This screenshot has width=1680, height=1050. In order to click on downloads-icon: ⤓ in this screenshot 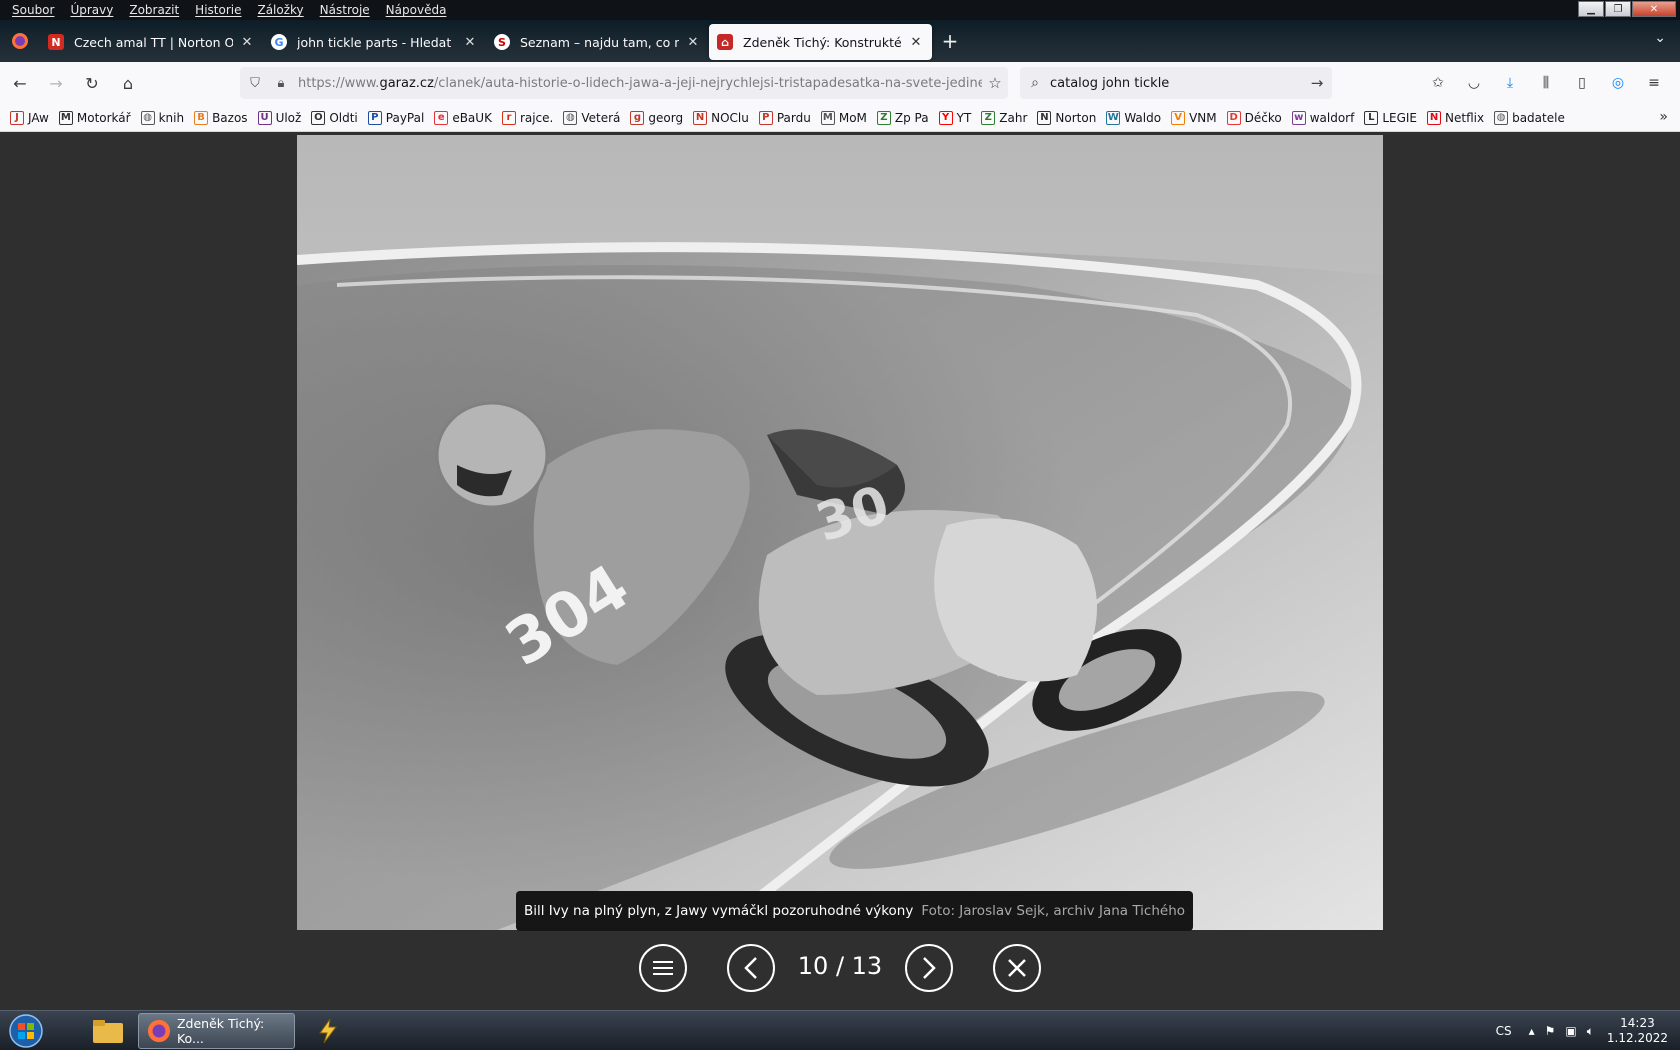, I will do `click(1510, 83)`.